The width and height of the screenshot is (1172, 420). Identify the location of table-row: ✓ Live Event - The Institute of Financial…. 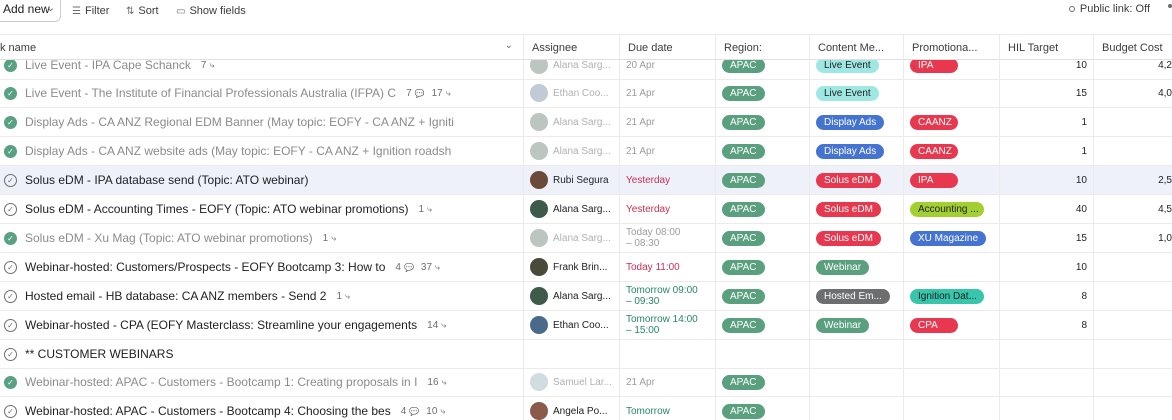
(586, 93).